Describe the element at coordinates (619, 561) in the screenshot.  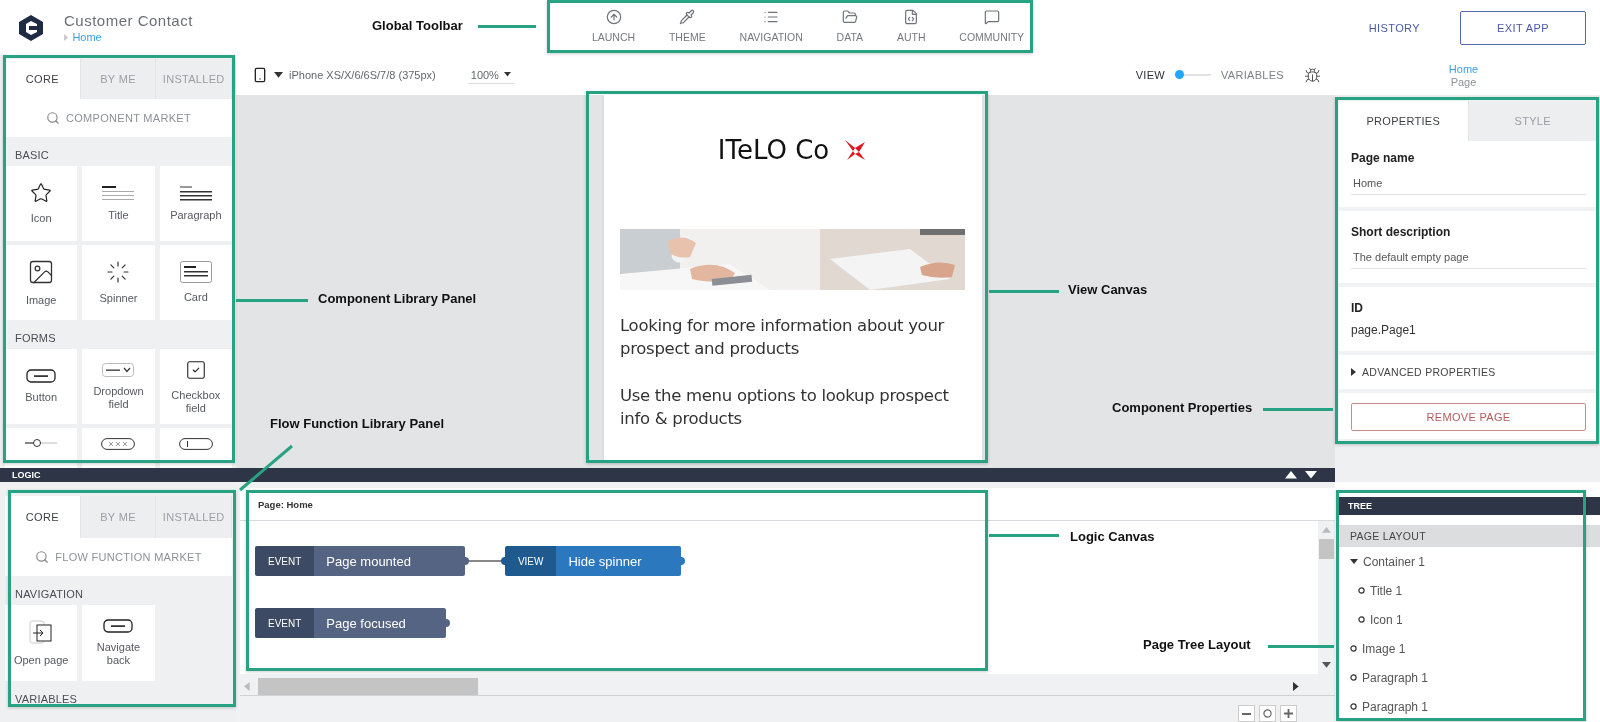
I see `node-label: Hide spinner` at that location.